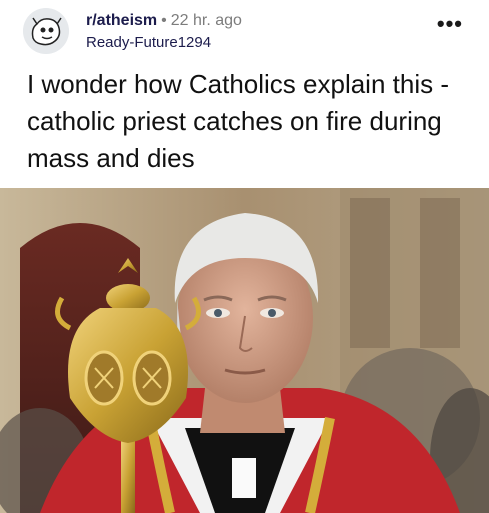  I want to click on post-meta-line: r/atheism • 22 hr. ago, so click(164, 21).